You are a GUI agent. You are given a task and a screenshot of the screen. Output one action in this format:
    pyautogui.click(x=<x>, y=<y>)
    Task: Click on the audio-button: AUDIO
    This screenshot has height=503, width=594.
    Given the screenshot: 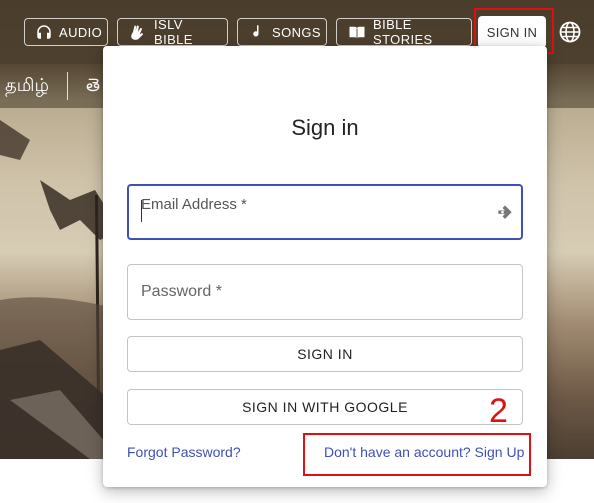 What is the action you would take?
    pyautogui.click(x=66, y=32)
    